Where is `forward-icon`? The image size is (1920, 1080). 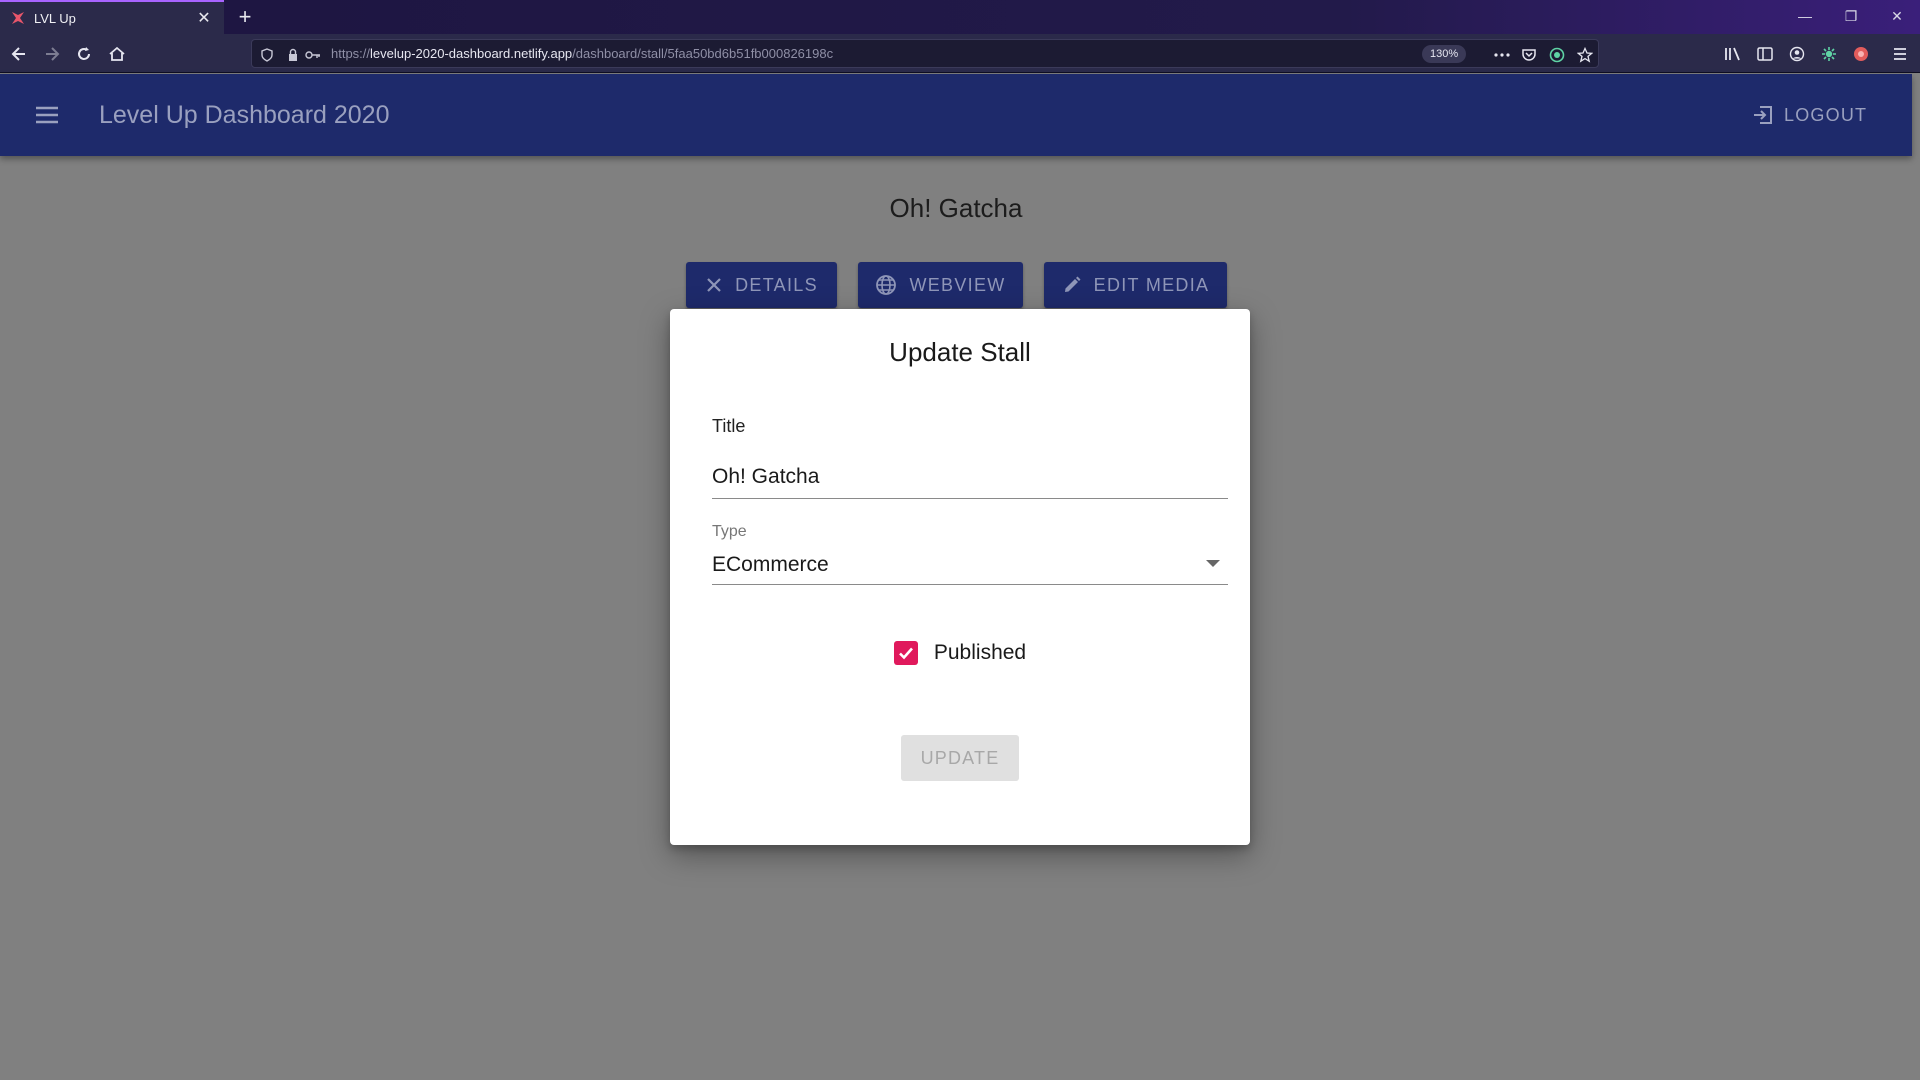 forward-icon is located at coordinates (53, 54).